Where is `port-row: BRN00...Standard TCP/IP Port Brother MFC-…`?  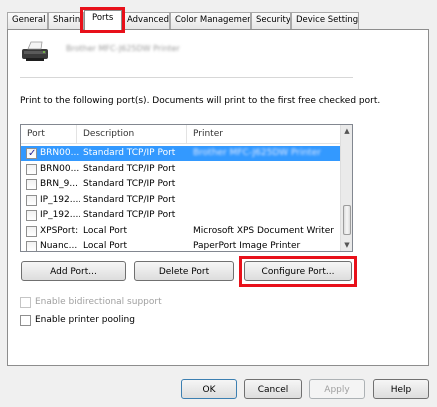
port-row: BRN00...Standard TCP/IP Port Brother MFC-… is located at coordinates (181, 153).